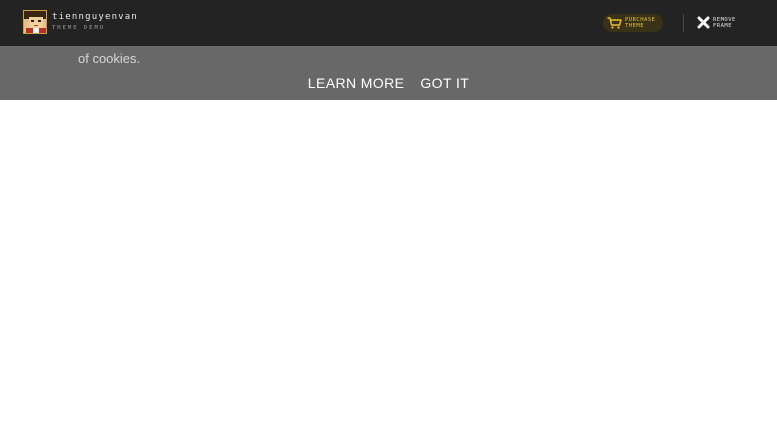 The width and height of the screenshot is (777, 423). Describe the element at coordinates (683, 23) in the screenshot. I see `topbar-divider` at that location.